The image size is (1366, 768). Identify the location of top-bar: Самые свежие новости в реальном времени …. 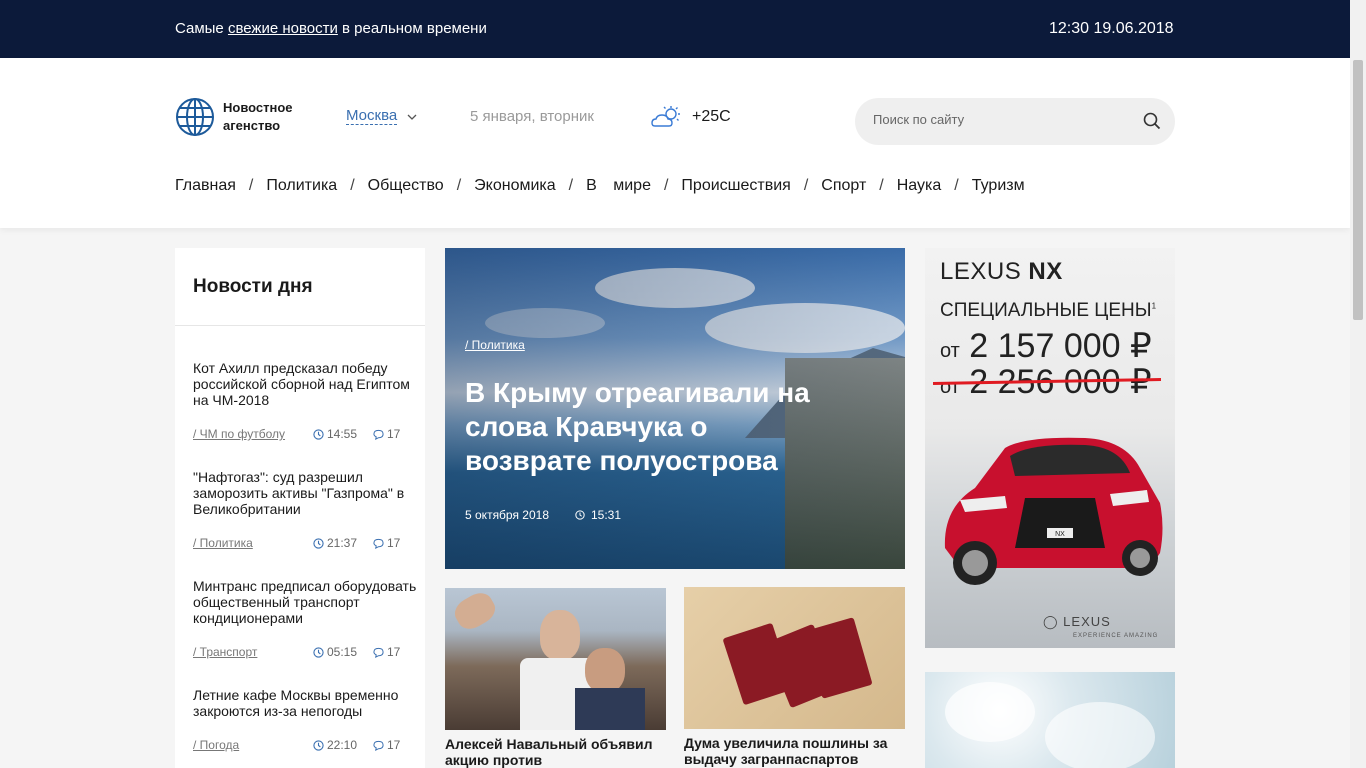
(675, 29).